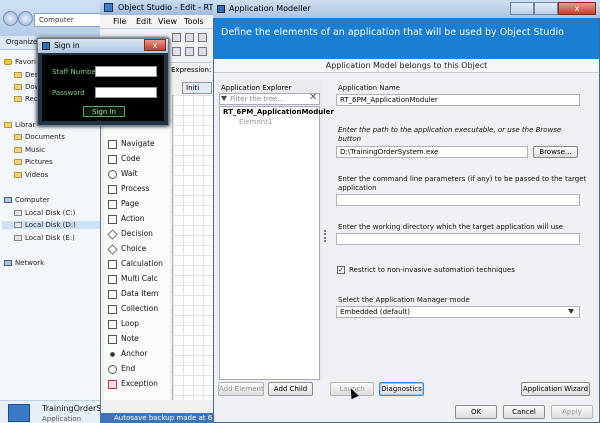 The height and width of the screenshot is (423, 600). I want to click on calculation-icon, so click(112, 264).